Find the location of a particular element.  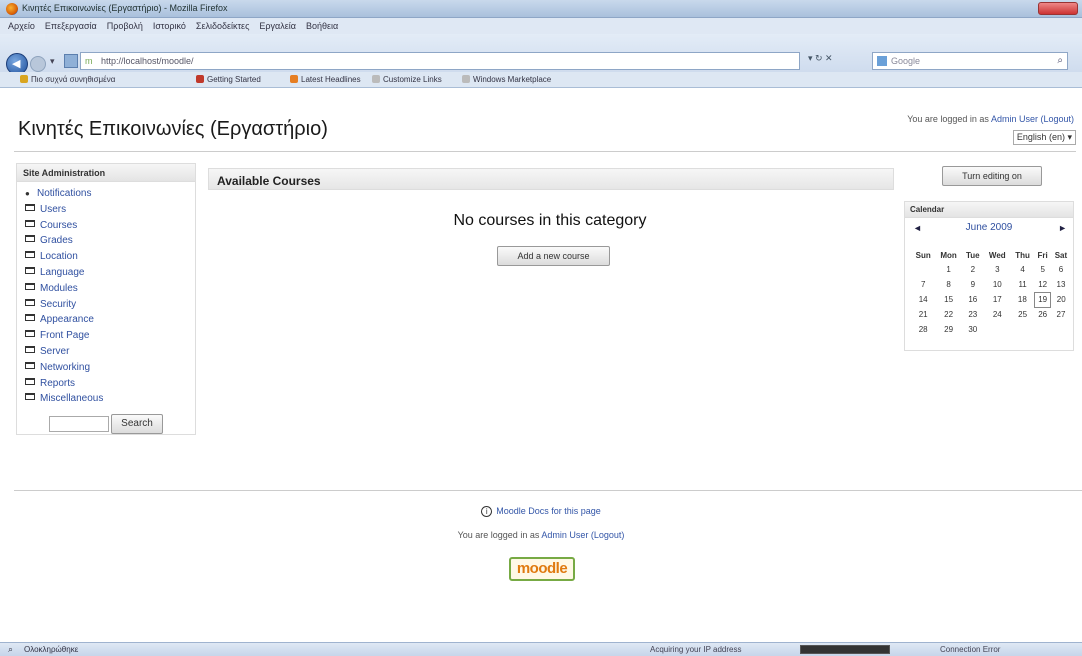

calendar-day: 30 is located at coordinates (973, 329).